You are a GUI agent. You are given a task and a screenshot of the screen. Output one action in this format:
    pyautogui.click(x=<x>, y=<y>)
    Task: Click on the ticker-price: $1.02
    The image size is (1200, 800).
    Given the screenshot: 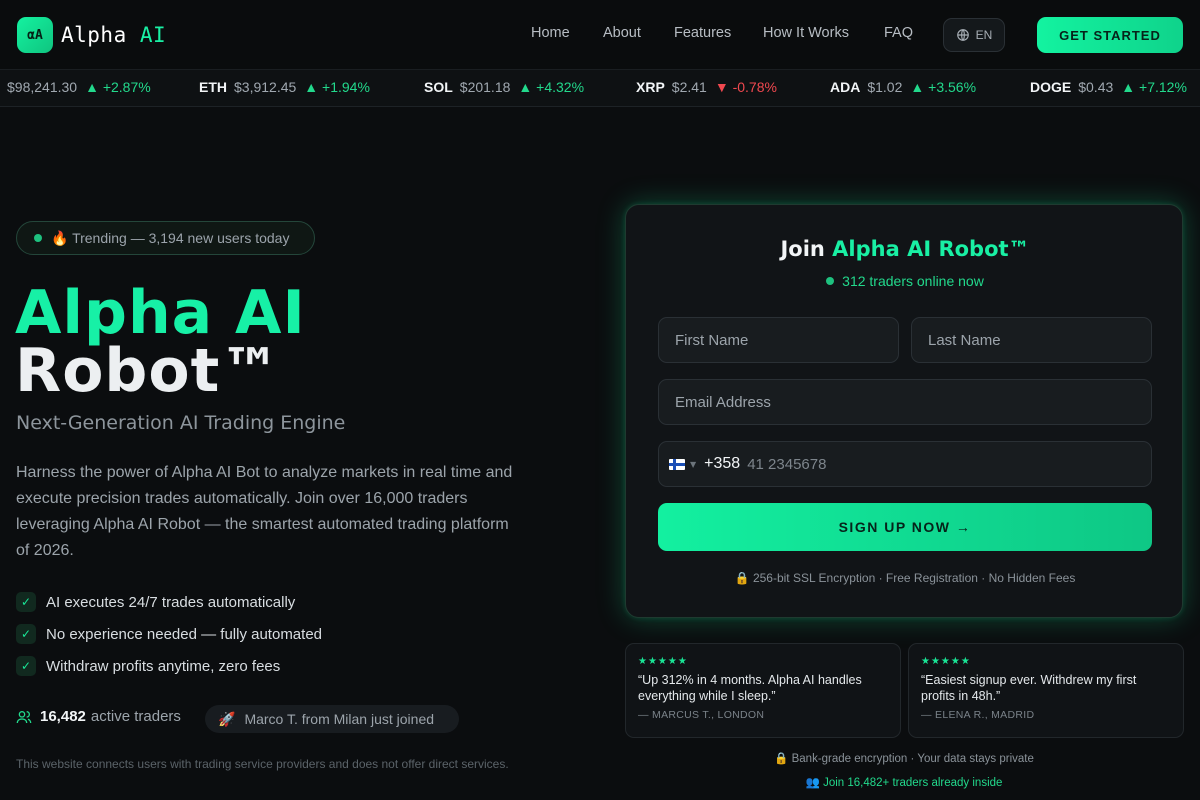 What is the action you would take?
    pyautogui.click(x=885, y=87)
    